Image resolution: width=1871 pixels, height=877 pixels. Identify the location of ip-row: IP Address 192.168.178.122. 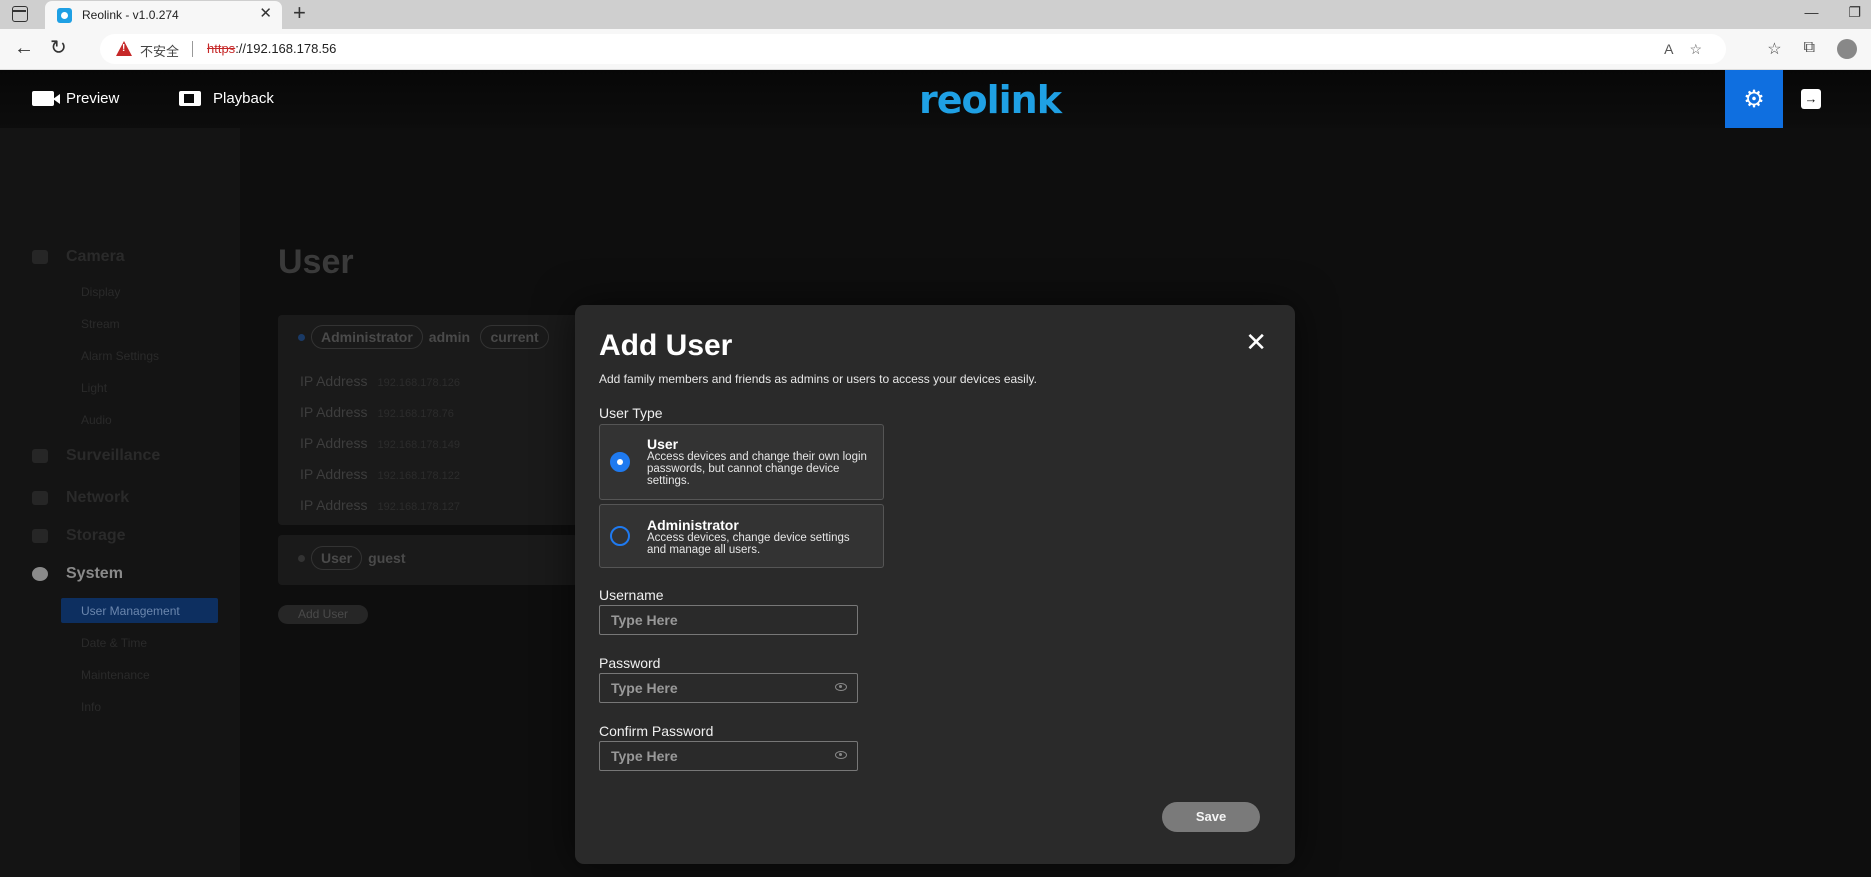
(380, 474).